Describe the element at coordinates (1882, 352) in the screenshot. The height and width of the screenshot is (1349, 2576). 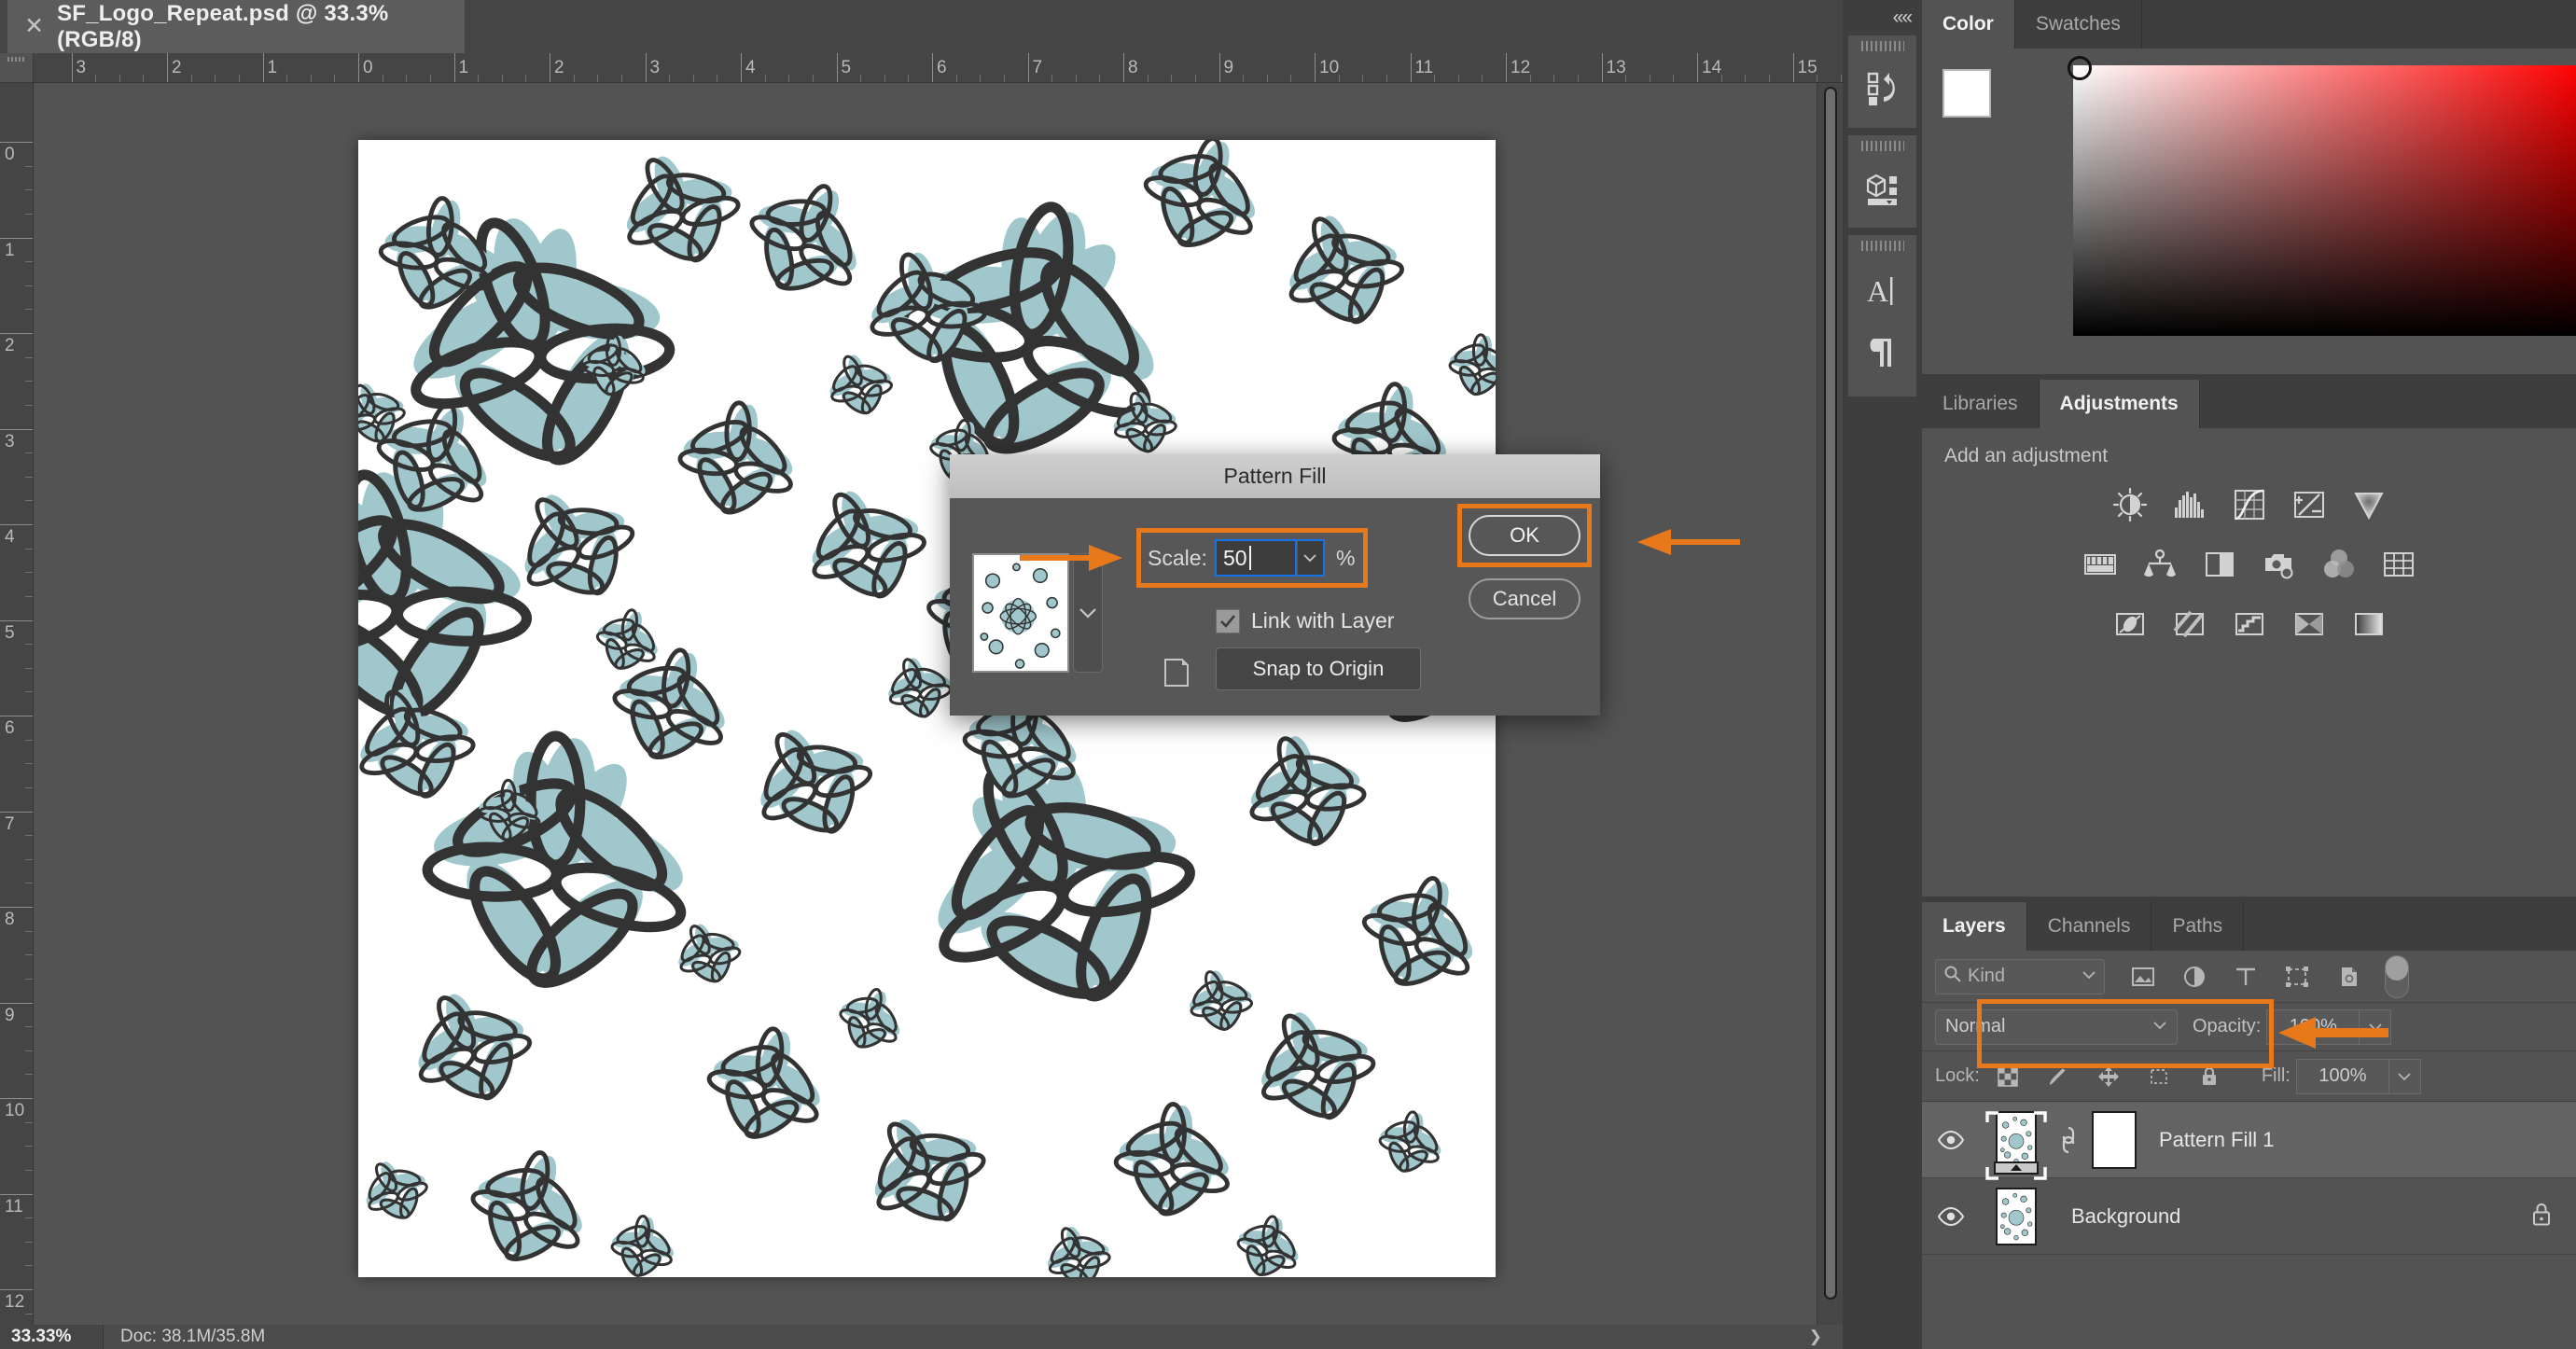
I see `paragraph-icon` at that location.